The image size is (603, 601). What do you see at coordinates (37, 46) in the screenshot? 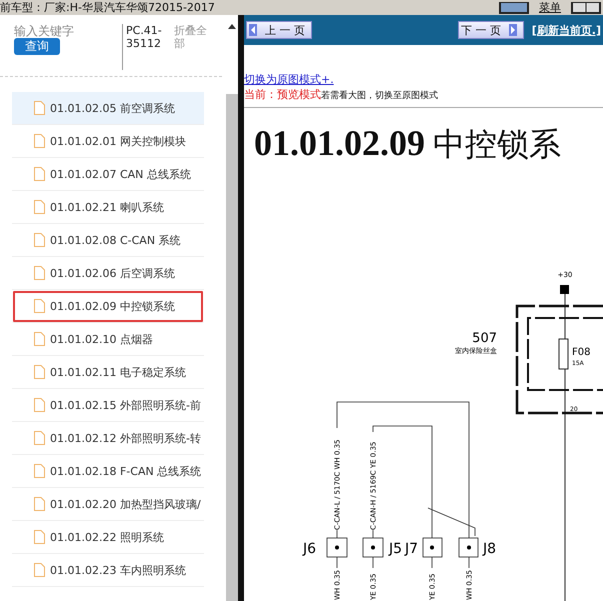
I see `search-button: 查询` at bounding box center [37, 46].